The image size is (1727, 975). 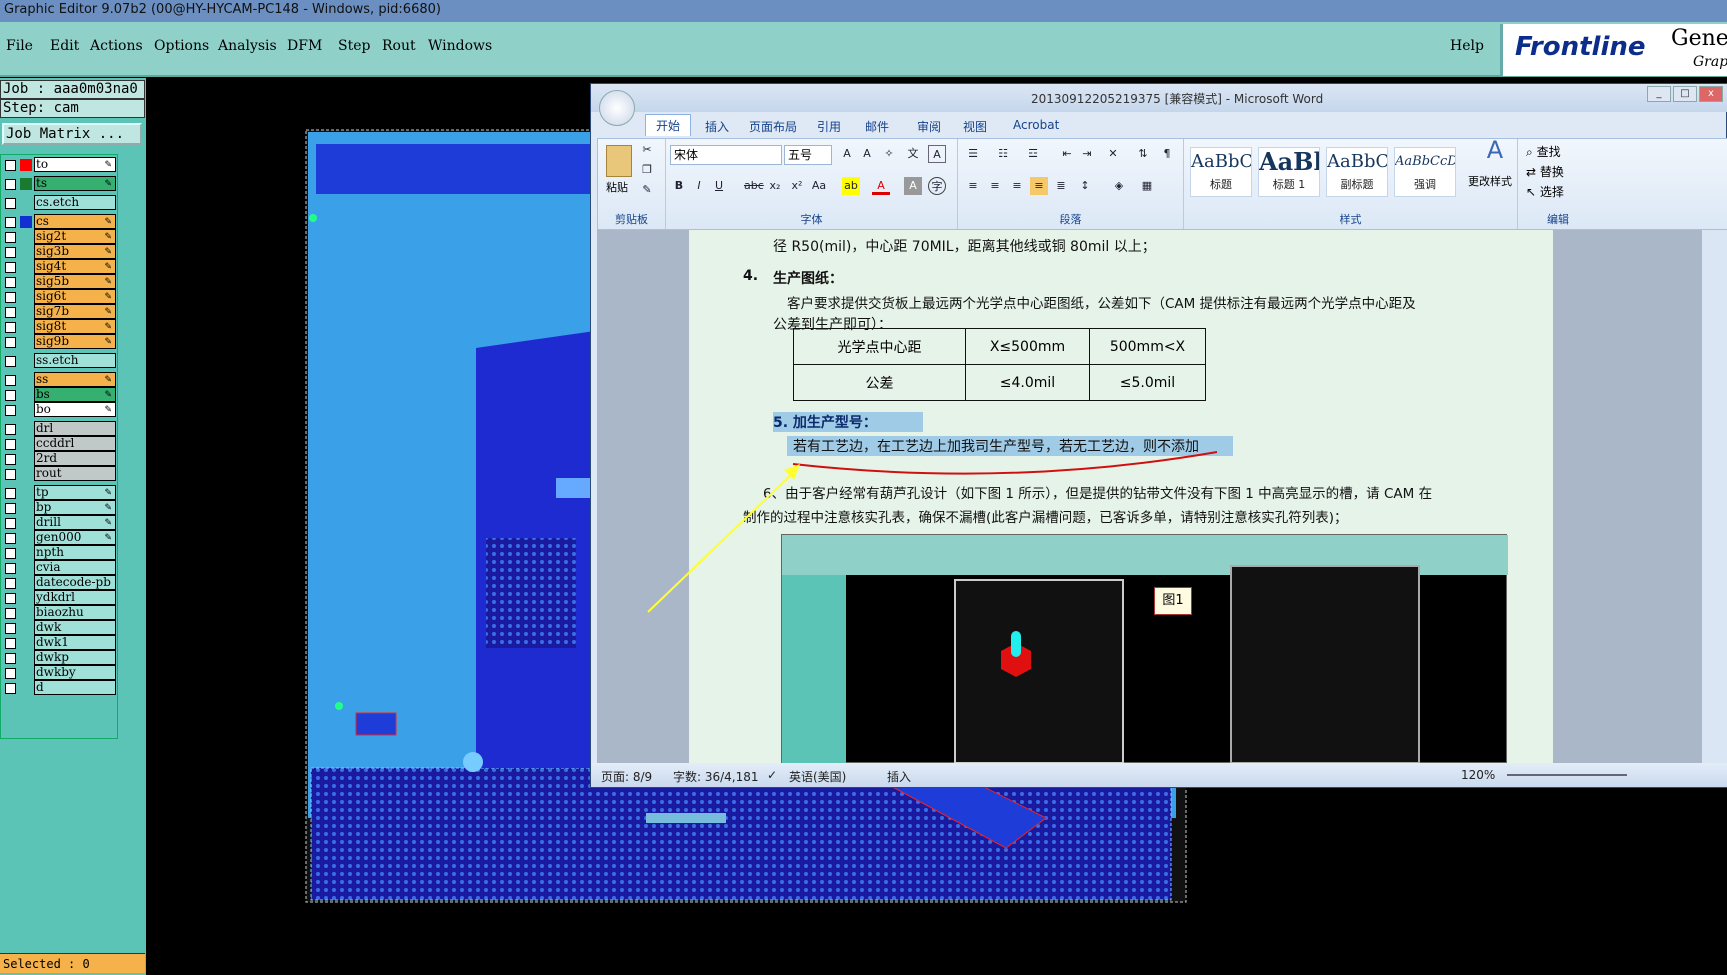 What do you see at coordinates (60, 395) in the screenshot?
I see `layer-row-bs: bs ✎` at bounding box center [60, 395].